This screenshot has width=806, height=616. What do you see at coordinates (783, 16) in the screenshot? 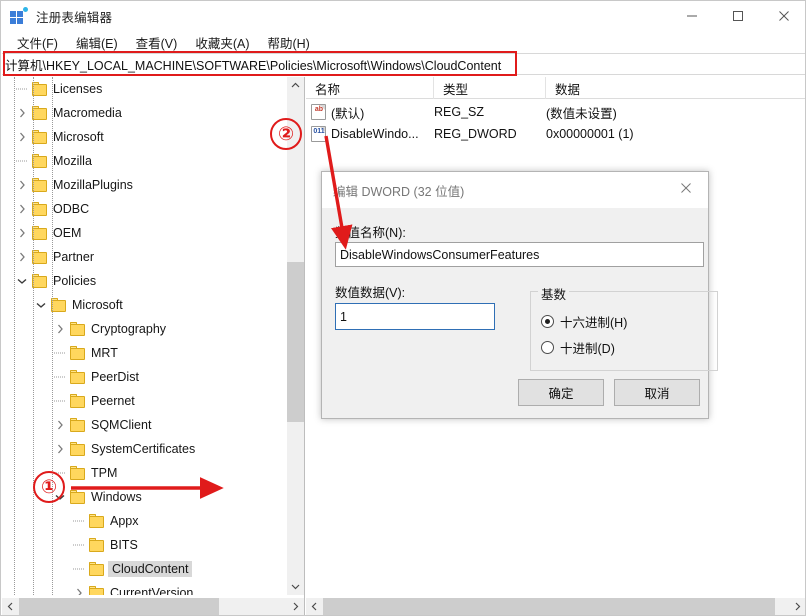
I see `close-button` at bounding box center [783, 16].